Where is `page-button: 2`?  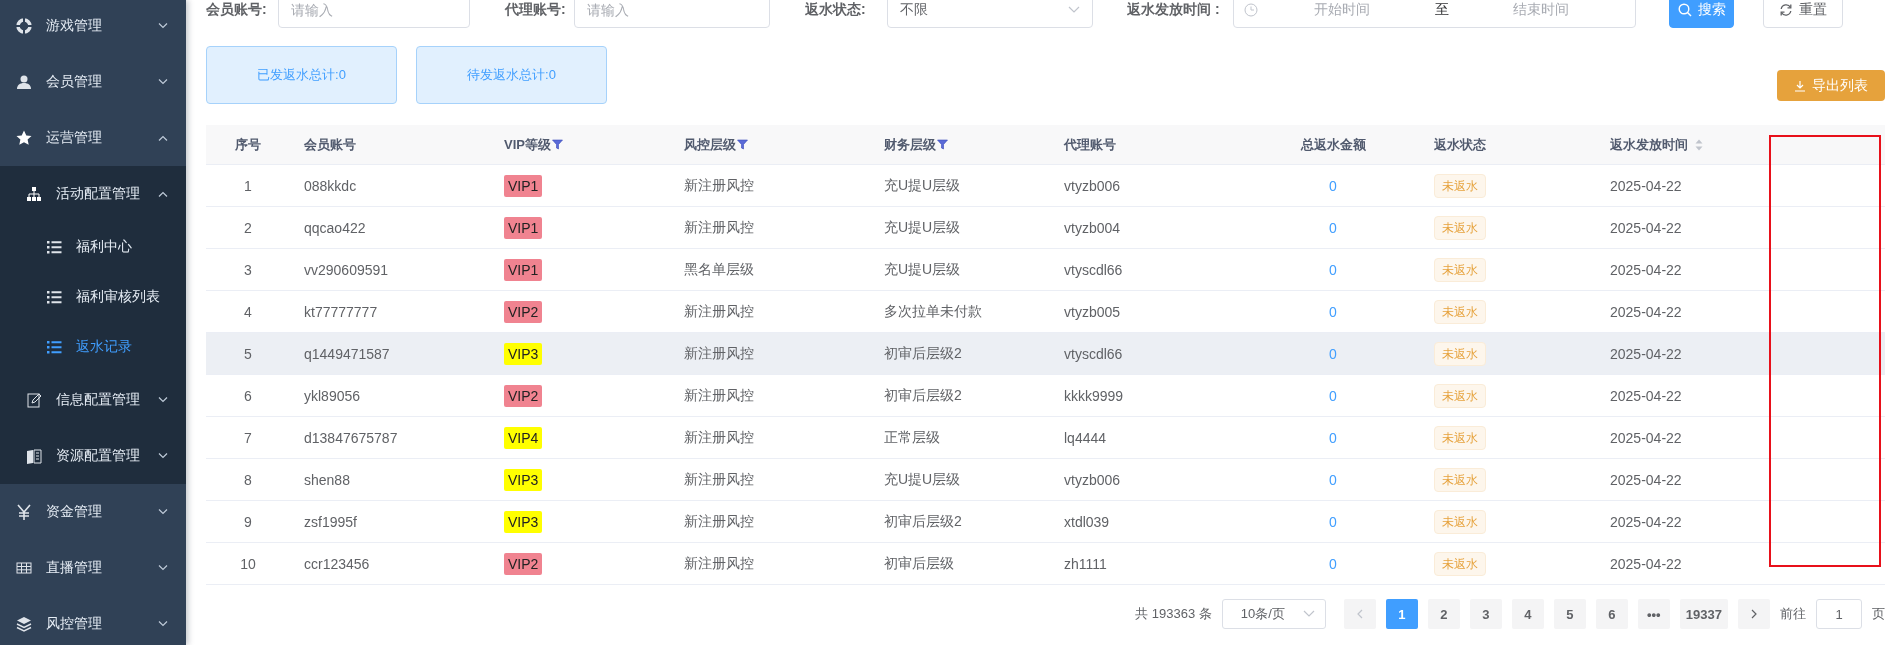 page-button: 2 is located at coordinates (1443, 614).